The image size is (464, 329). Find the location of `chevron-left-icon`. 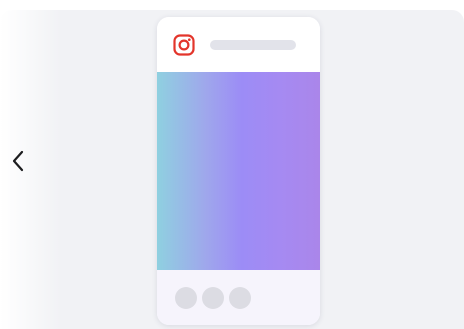

chevron-left-icon is located at coordinates (18, 161).